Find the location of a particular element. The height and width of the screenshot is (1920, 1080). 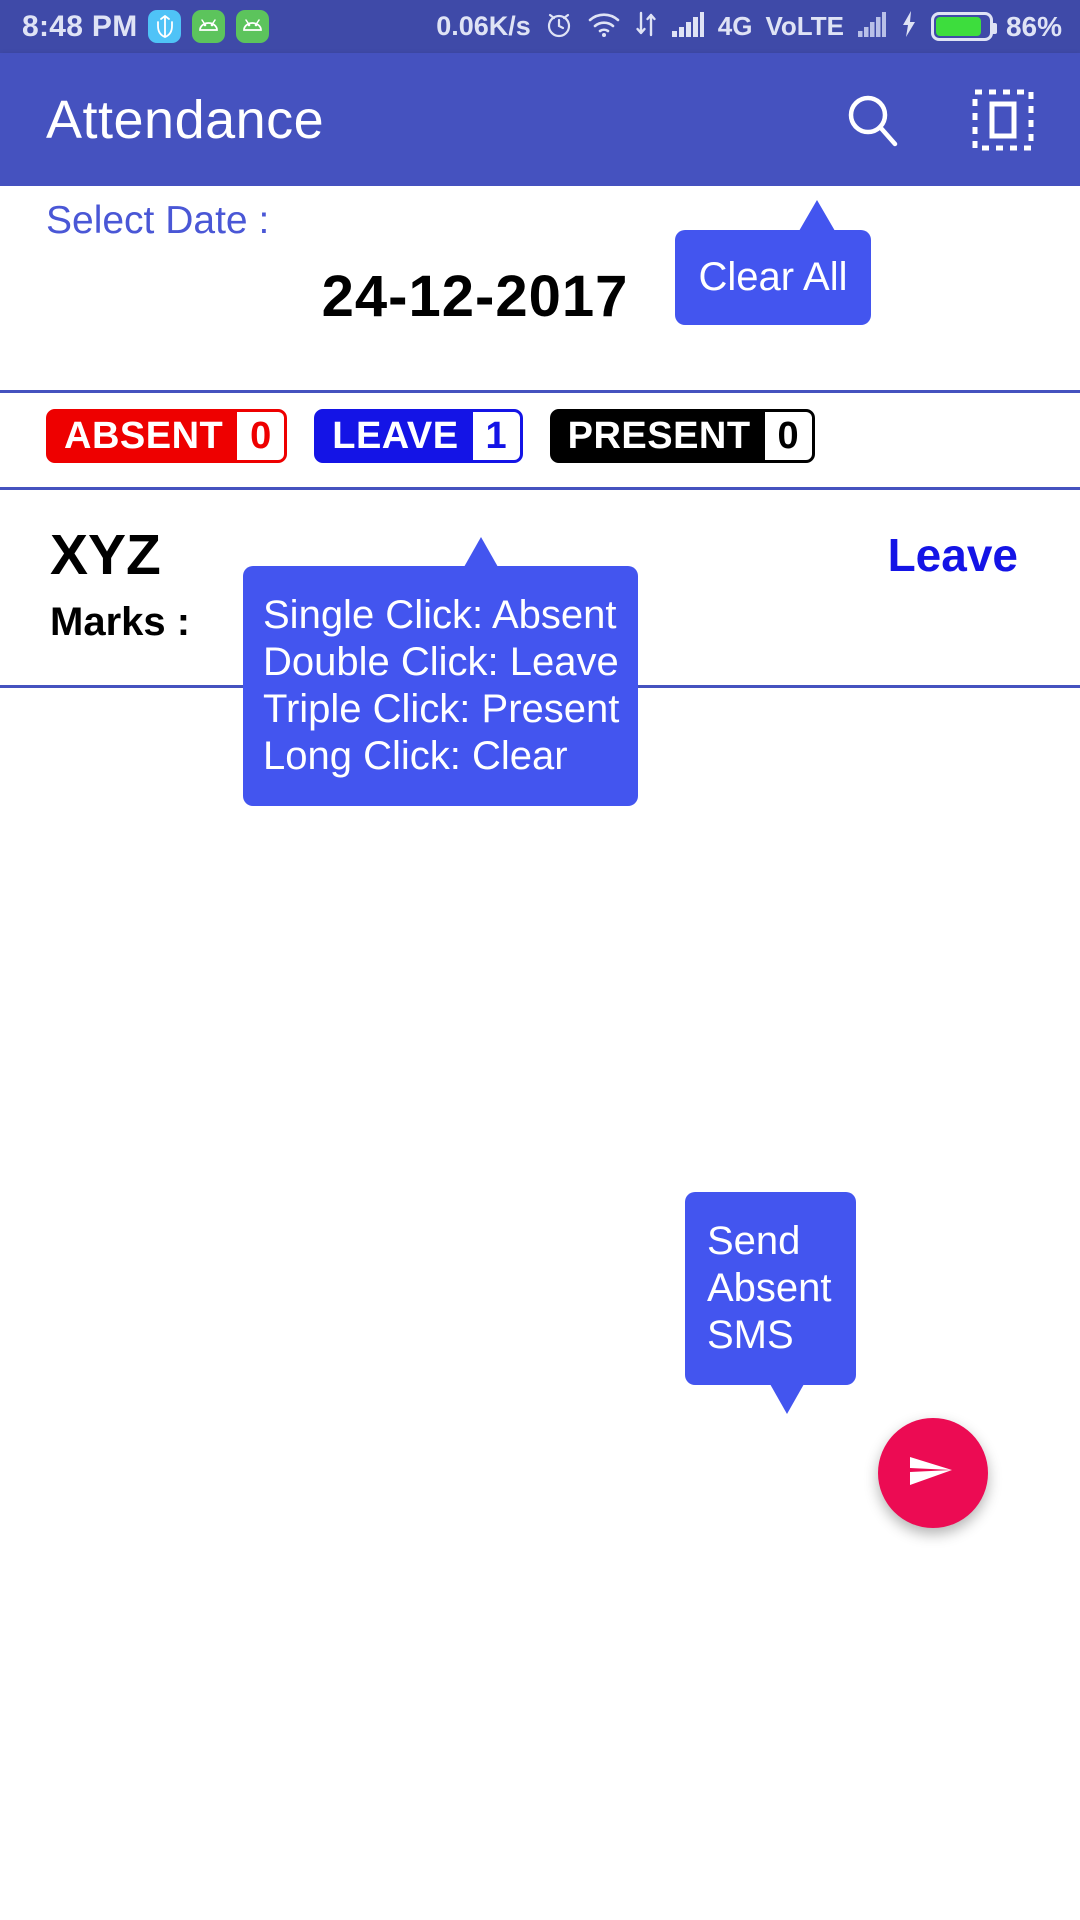

tooltip-send-sms-line: Send is located at coordinates (754, 1241).